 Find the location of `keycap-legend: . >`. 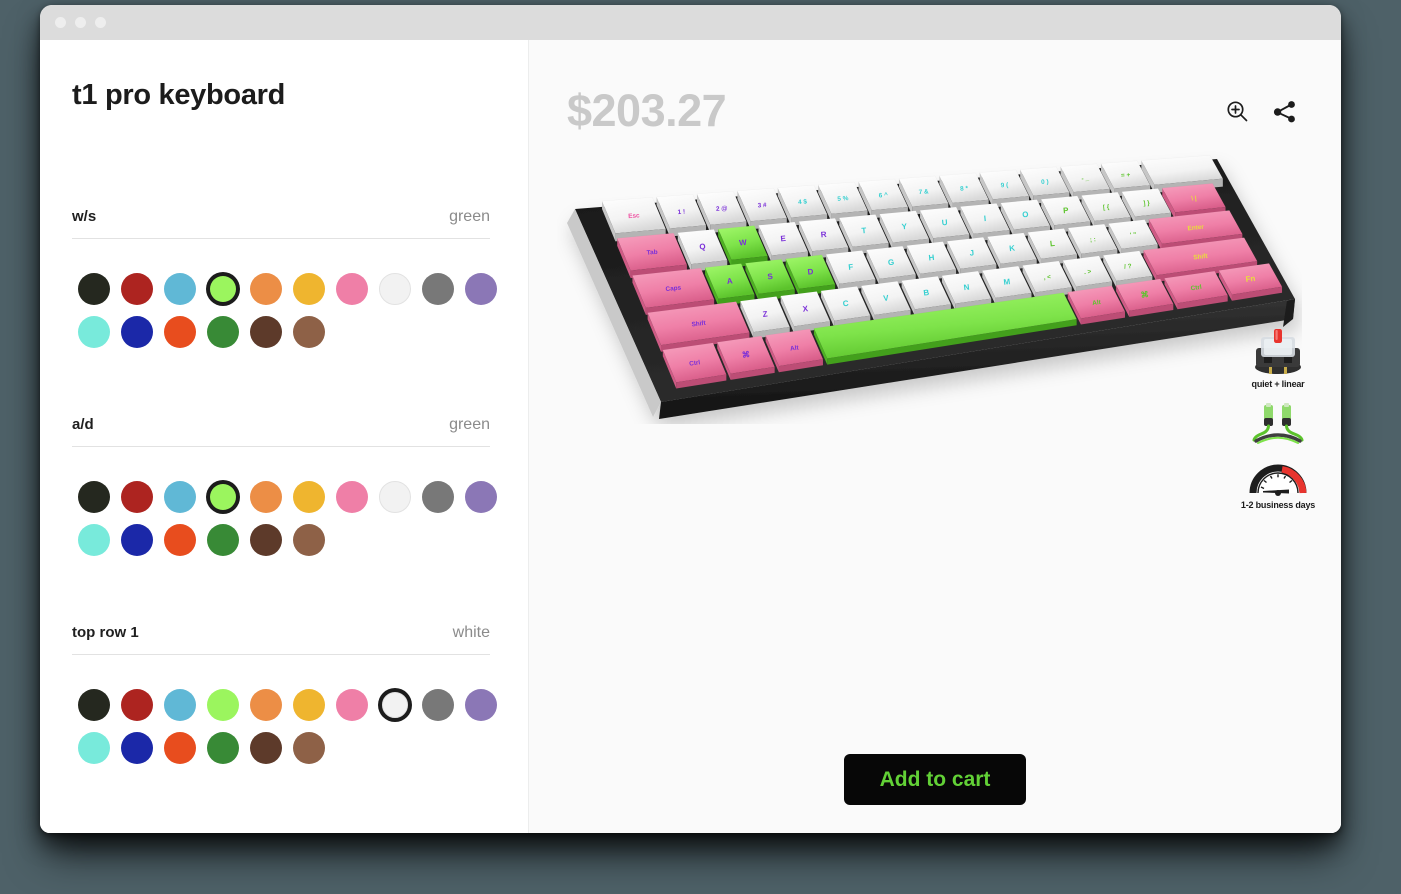

keycap-legend: . > is located at coordinates (1088, 272).